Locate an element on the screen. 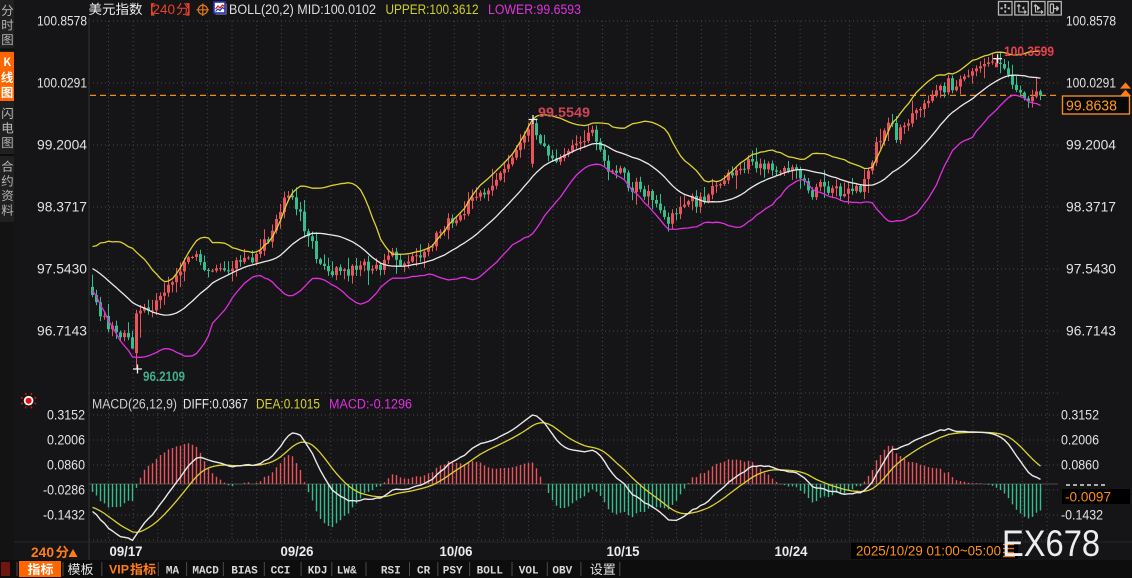 This screenshot has height=578, width=1132. svg-text: -0.0097 is located at coordinates (1088, 497).